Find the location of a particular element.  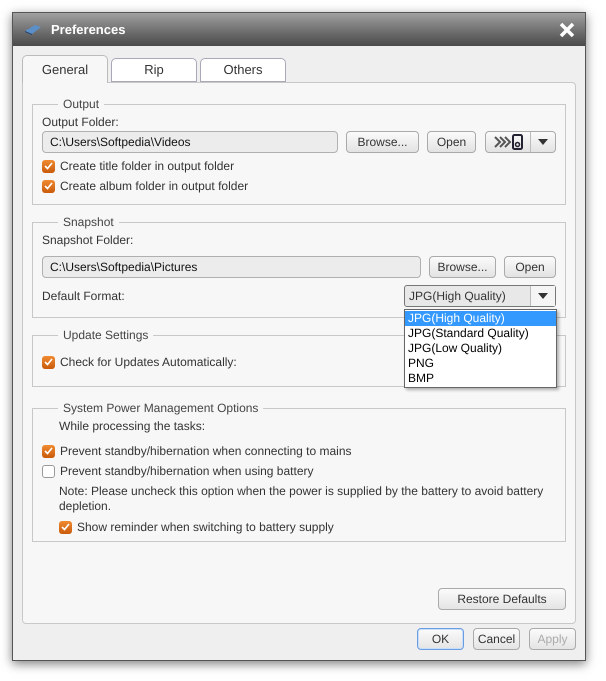

intro-text: While processing the tasks: is located at coordinates (132, 426).